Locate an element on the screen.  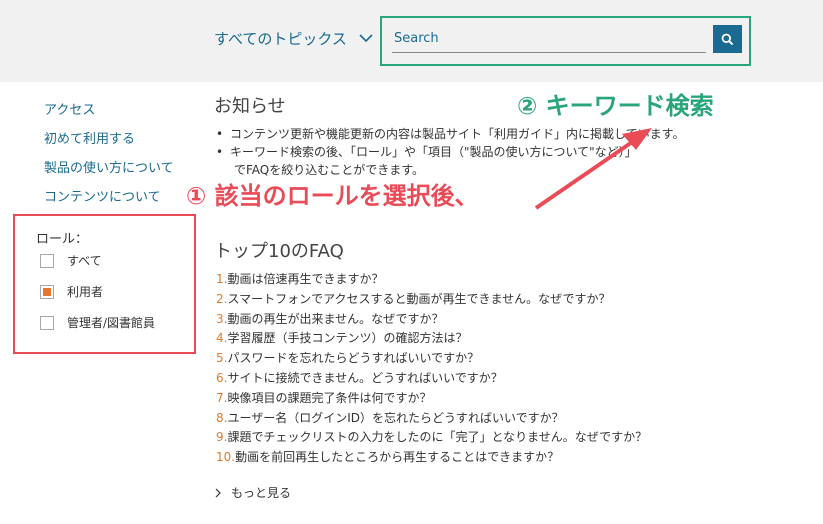
chevron-right-icon is located at coordinates (218, 492).